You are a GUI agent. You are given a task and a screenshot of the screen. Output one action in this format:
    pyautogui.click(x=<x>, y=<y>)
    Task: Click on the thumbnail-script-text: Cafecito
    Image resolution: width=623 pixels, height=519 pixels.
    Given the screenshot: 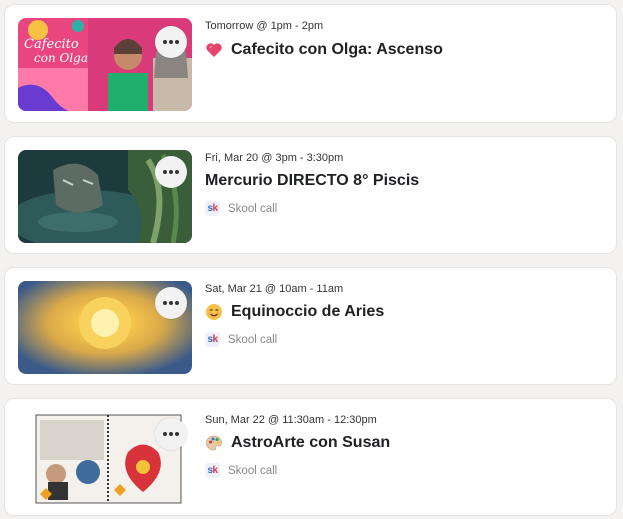 What is the action you would take?
    pyautogui.click(x=51, y=44)
    